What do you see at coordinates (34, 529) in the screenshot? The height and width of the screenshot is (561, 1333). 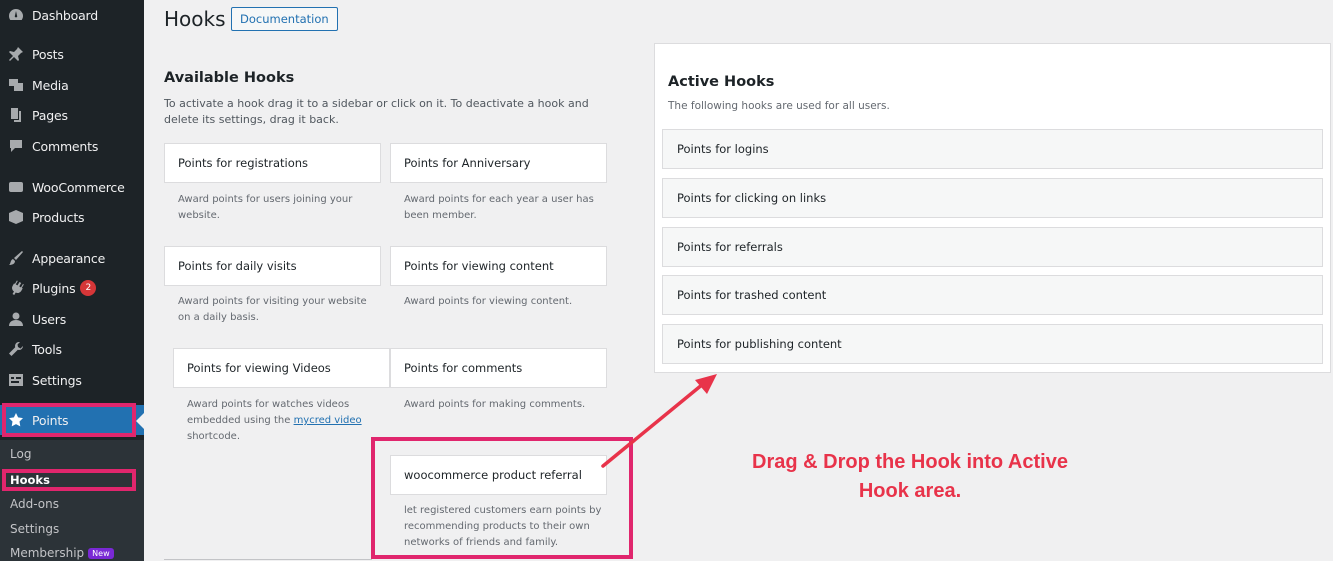 I see `submenu-item-settings: Settings` at bounding box center [34, 529].